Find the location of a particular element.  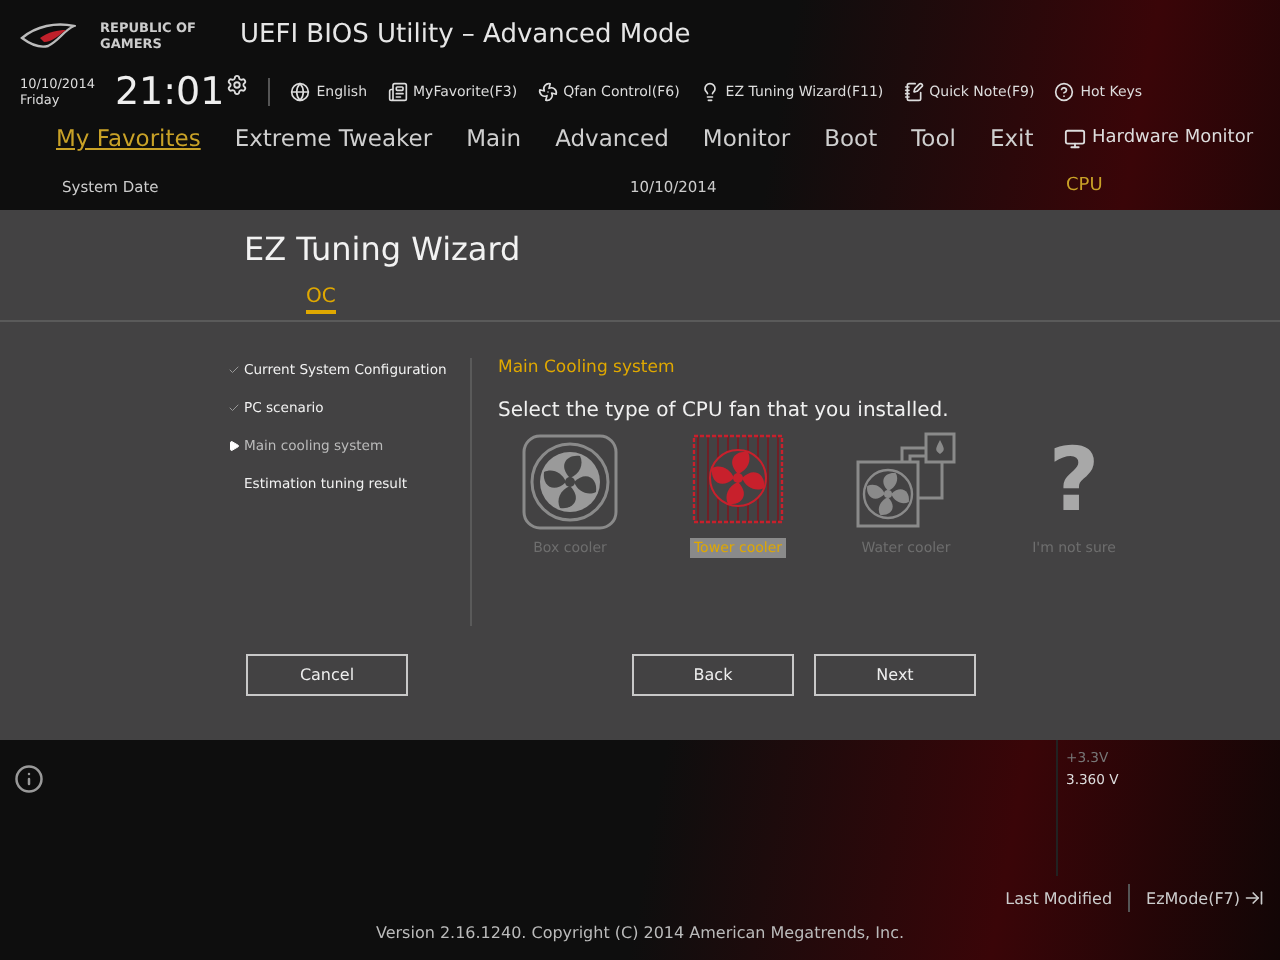

window-title: UEFI BIOS Utility – Advanced Mode is located at coordinates (465, 35).